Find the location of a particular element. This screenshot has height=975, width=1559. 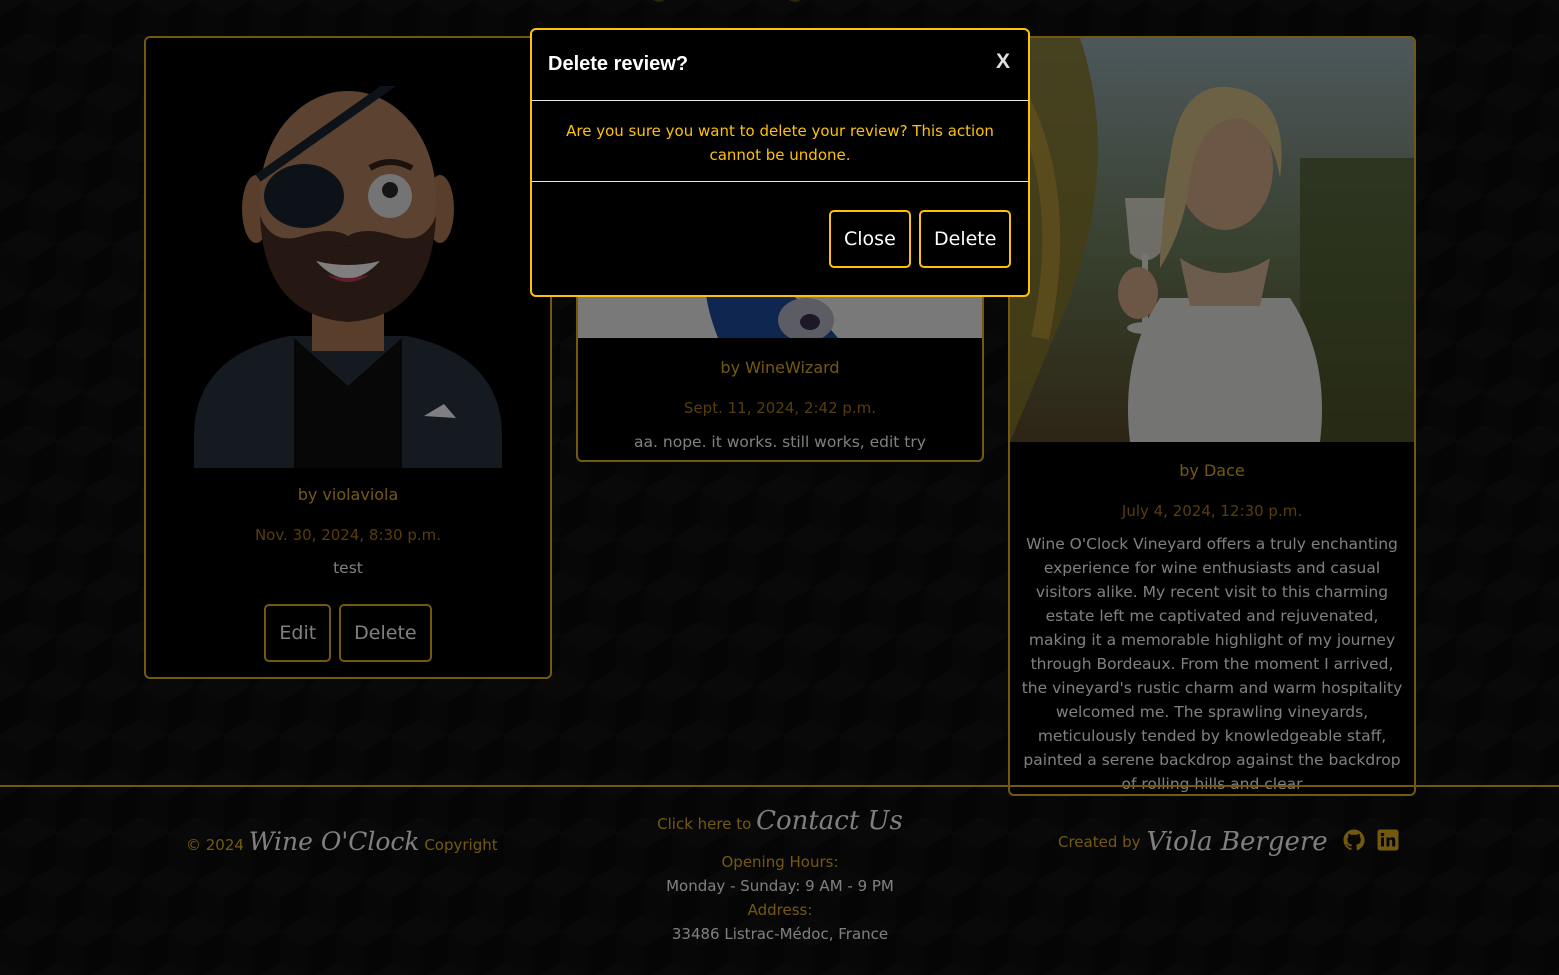

modal-title: Delete review? is located at coordinates (618, 64).